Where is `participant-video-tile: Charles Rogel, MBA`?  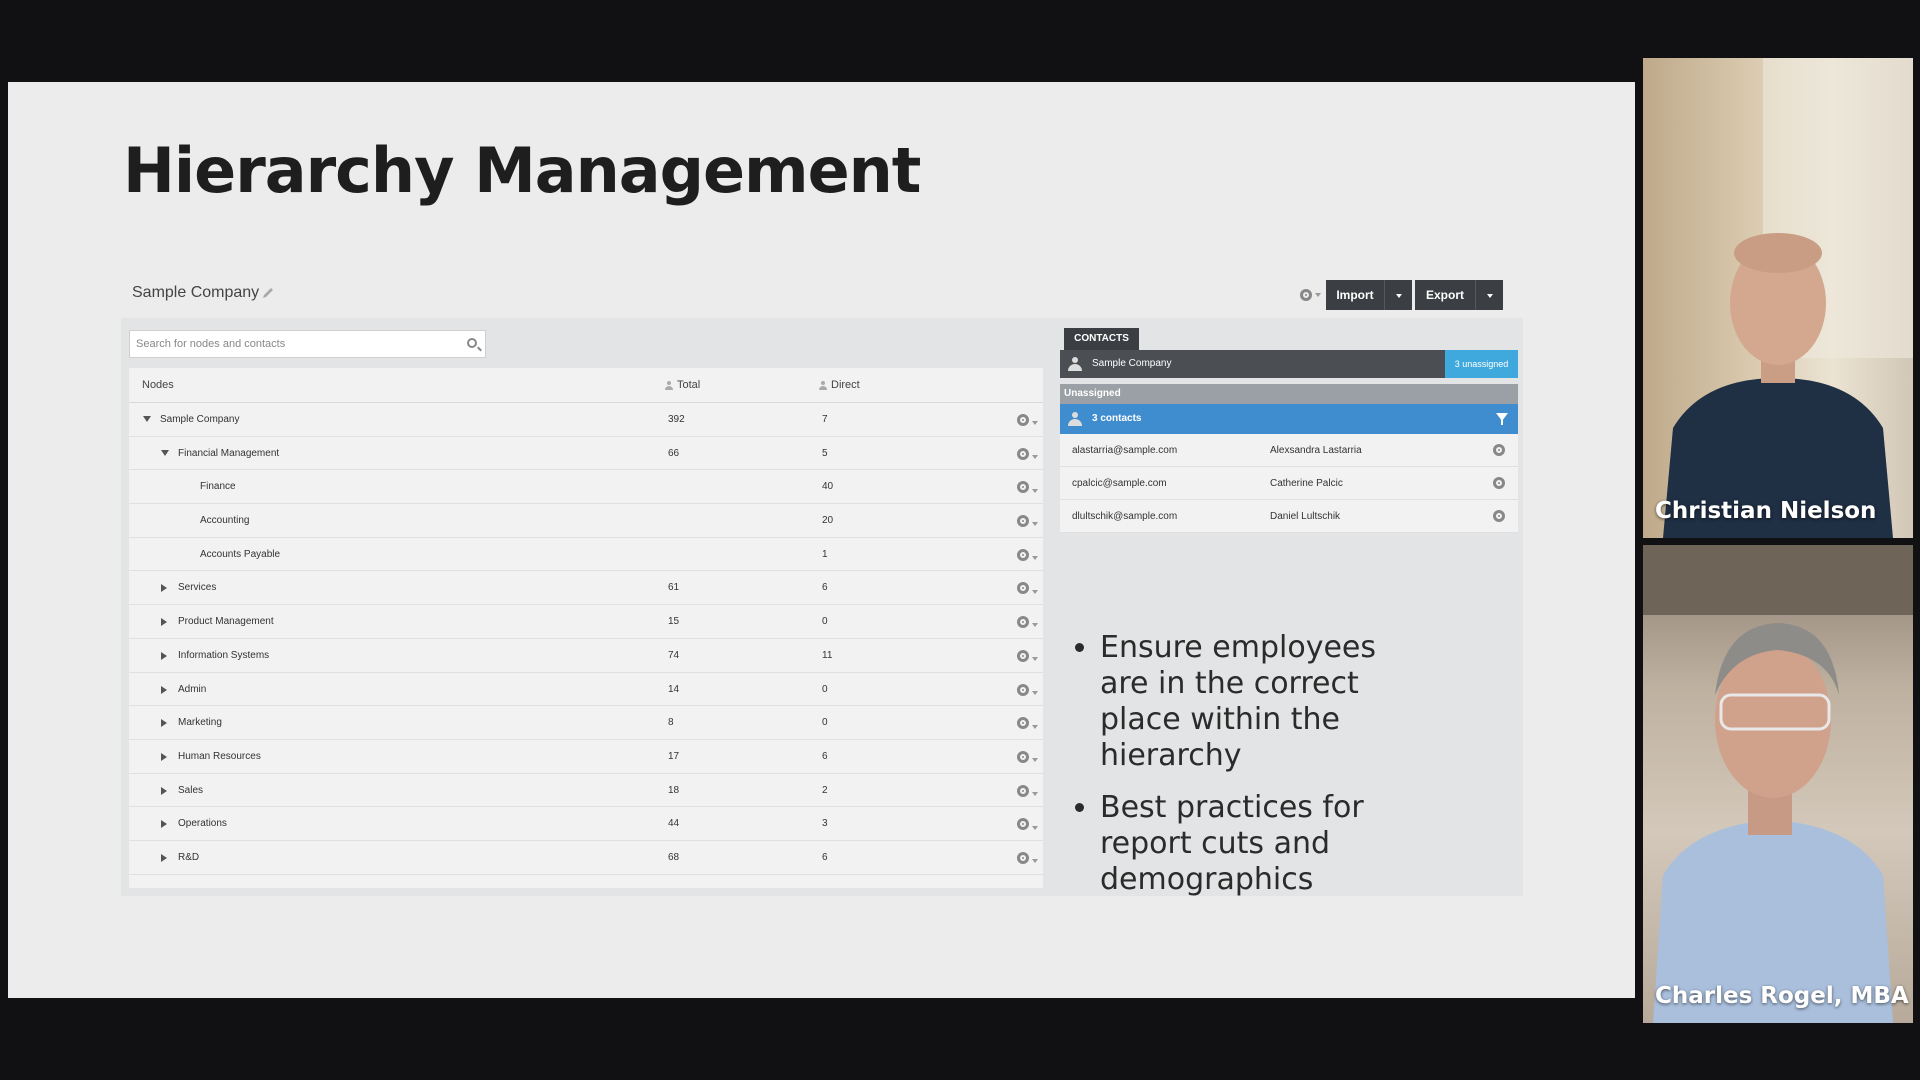 participant-video-tile: Charles Rogel, MBA is located at coordinates (1778, 784).